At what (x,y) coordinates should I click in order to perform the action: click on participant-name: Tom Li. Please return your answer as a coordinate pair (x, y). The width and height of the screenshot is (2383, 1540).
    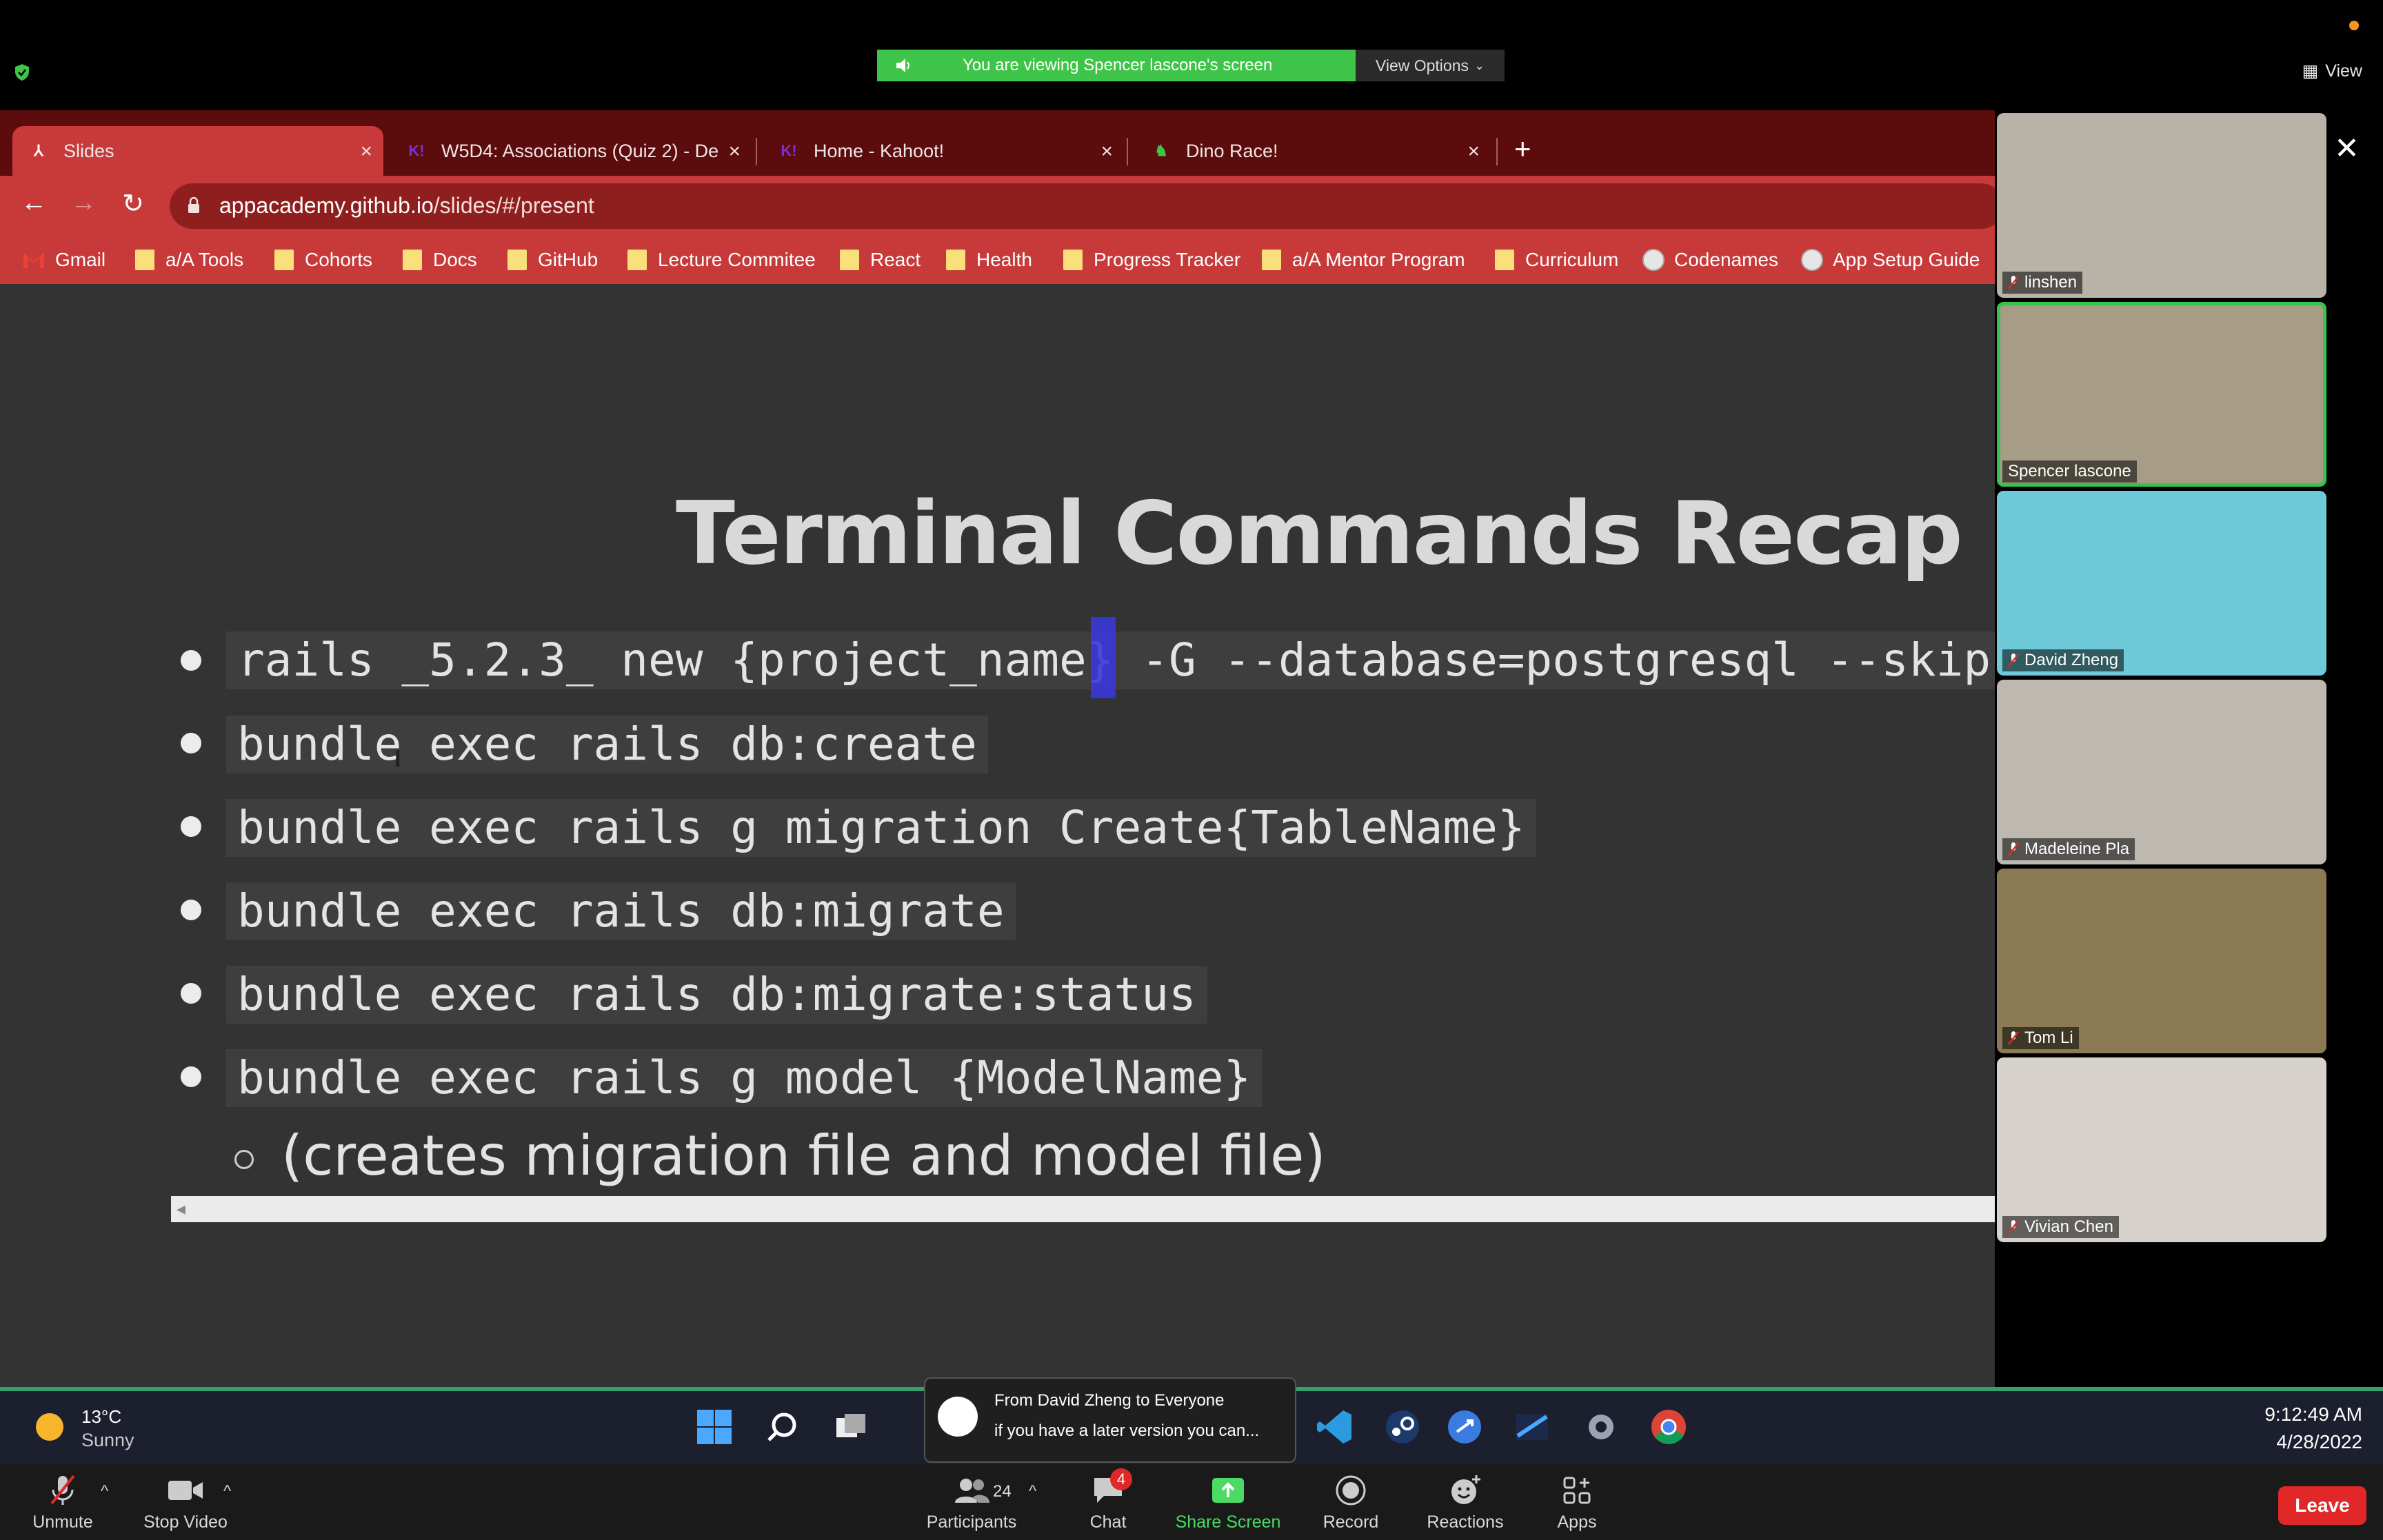
    Looking at the image, I should click on (2040, 1038).